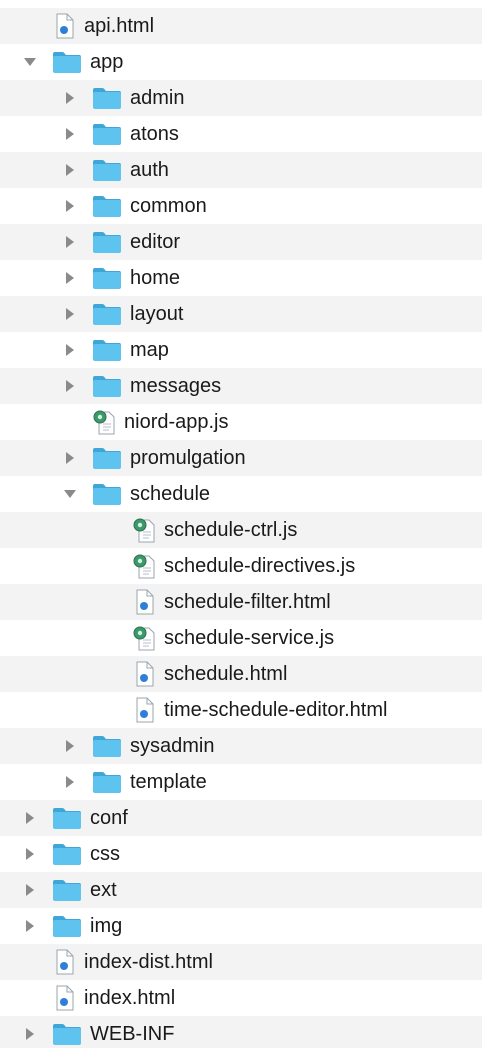 The width and height of the screenshot is (482, 1048). I want to click on file-label: schedule.html, so click(226, 674).